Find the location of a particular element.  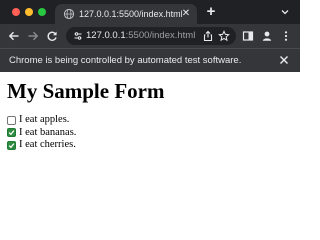

checkbox-row-apples: I eat apples. is located at coordinates (41, 120).